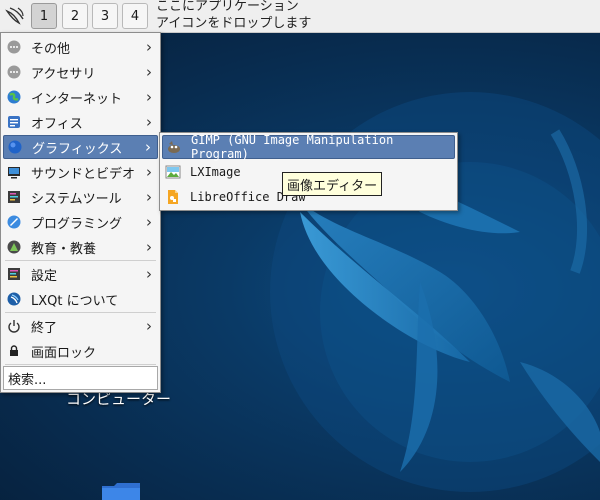  I want to click on libreoffice-draw-icon, so click(173, 197).